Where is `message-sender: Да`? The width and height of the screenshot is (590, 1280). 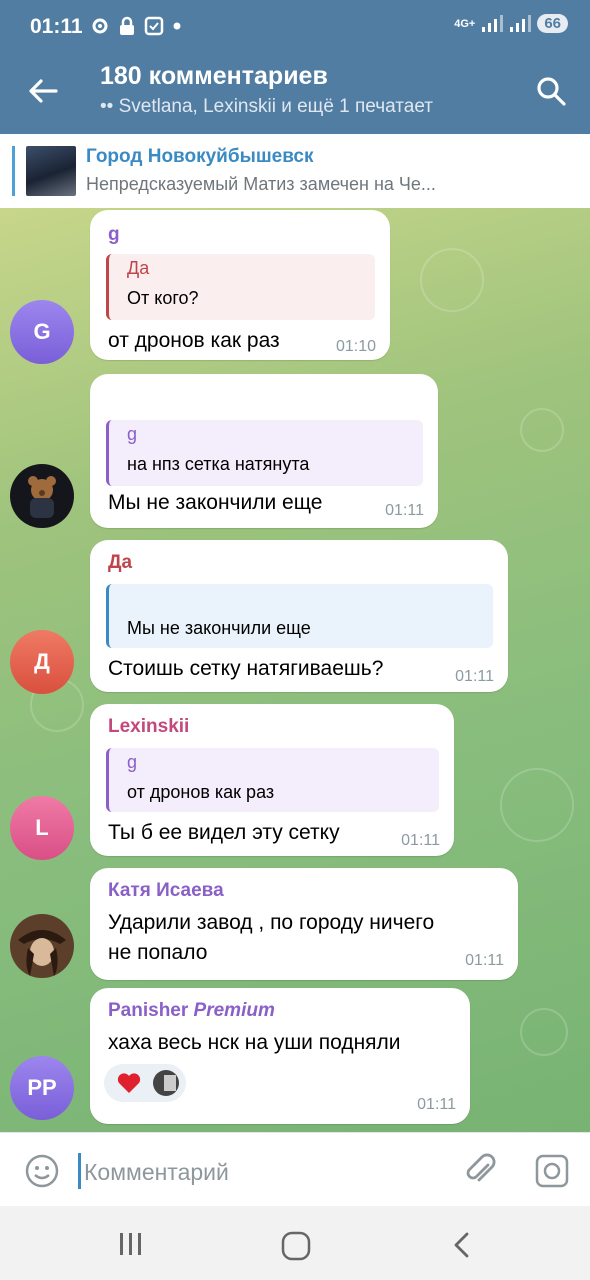 message-sender: Да is located at coordinates (120, 562).